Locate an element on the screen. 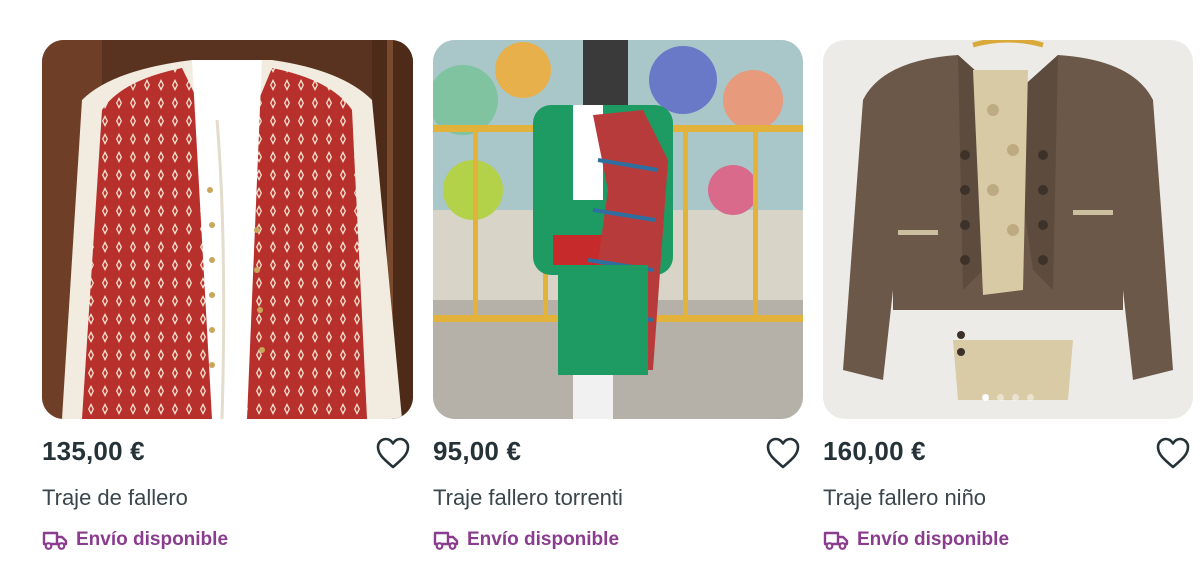 Image resolution: width=1200 pixels, height=570 pixels. product-title: Traje fallero niño is located at coordinates (904, 498).